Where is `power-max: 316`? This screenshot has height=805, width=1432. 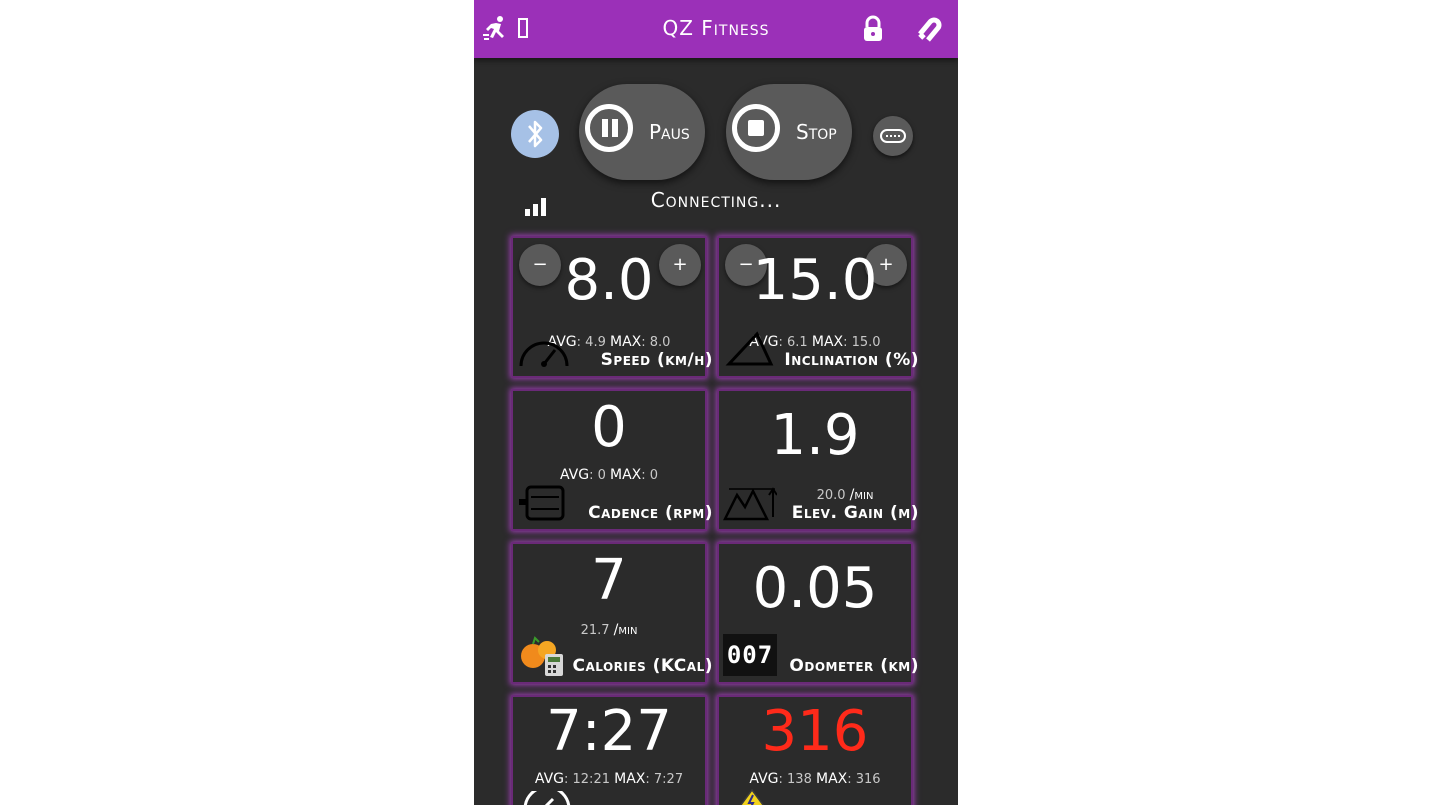
power-max: 316 is located at coordinates (868, 779).